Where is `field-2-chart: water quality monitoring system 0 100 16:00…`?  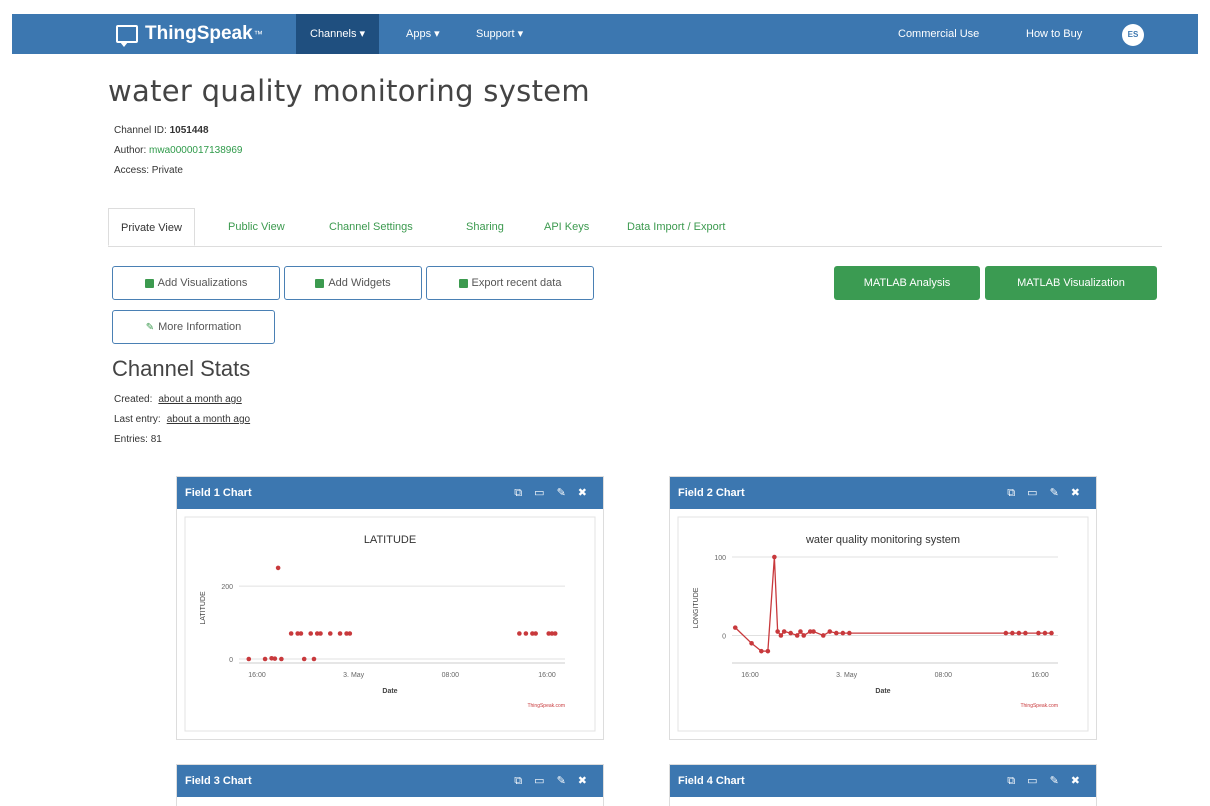
field-2-chart: water quality monitoring system 0 100 16:00… is located at coordinates (883, 624).